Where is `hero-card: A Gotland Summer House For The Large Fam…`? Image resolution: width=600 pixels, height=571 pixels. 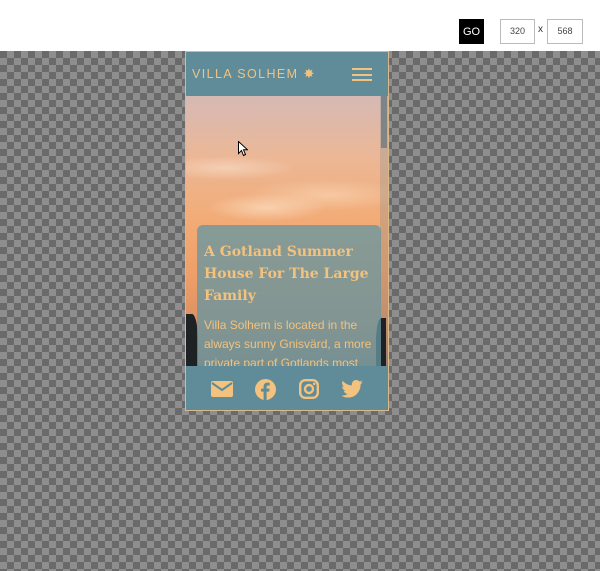 hero-card: A Gotland Summer House For The Large Fam… is located at coordinates (289, 305).